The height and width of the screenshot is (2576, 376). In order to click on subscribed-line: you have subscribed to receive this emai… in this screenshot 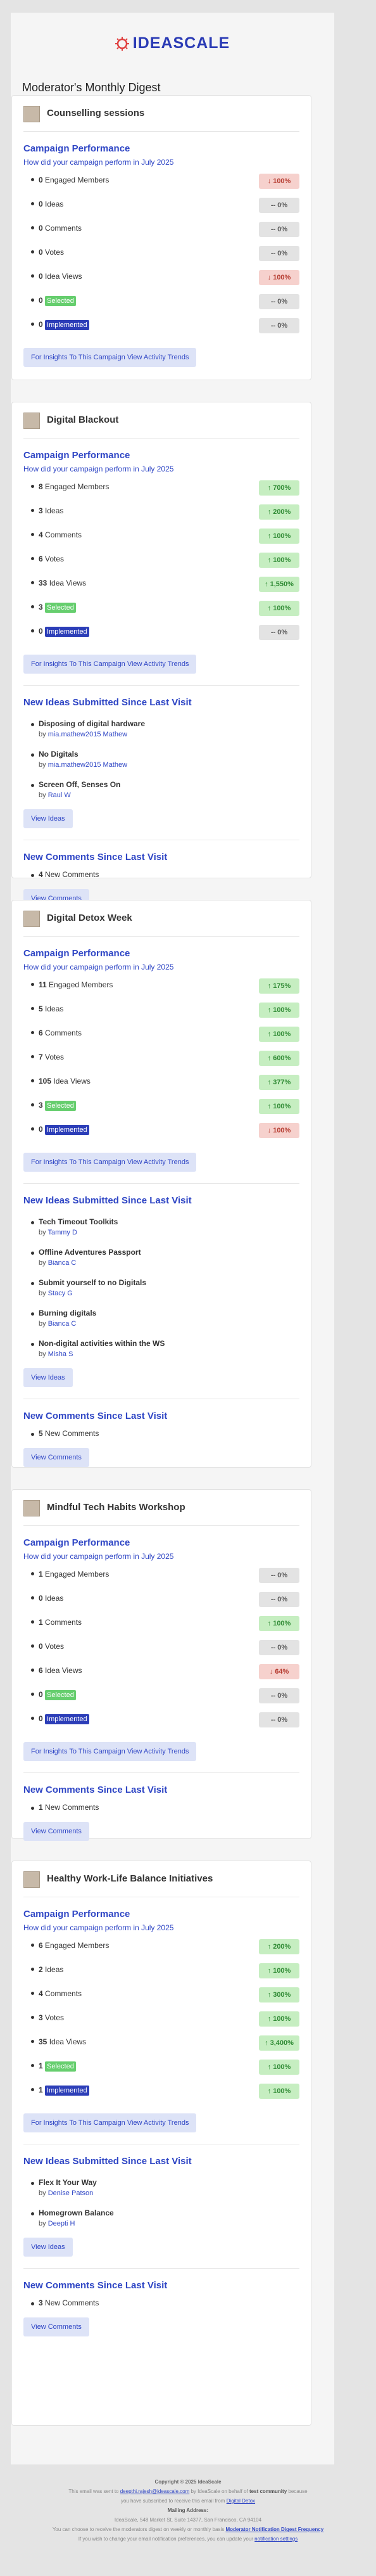, I will do `click(188, 2501)`.